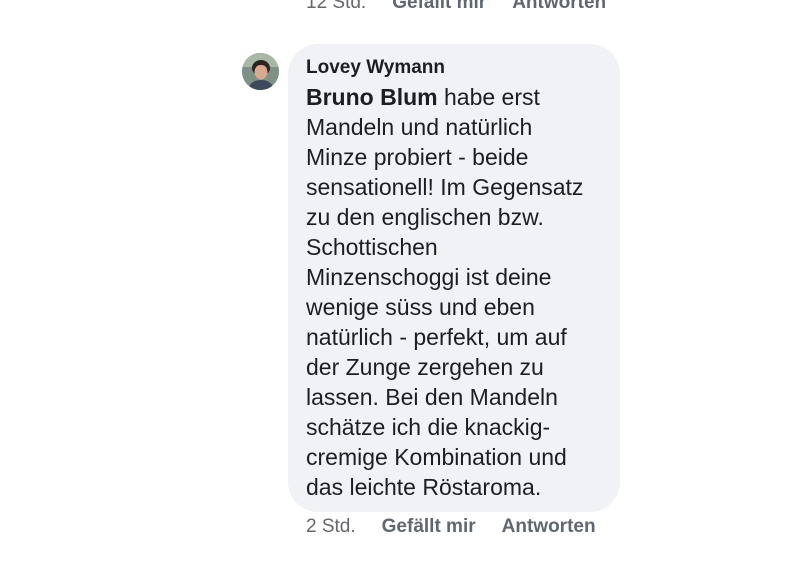 Image resolution: width=800 pixels, height=567 pixels. What do you see at coordinates (419, 127) in the screenshot?
I see `comment-line: Mandeln und natürlich` at bounding box center [419, 127].